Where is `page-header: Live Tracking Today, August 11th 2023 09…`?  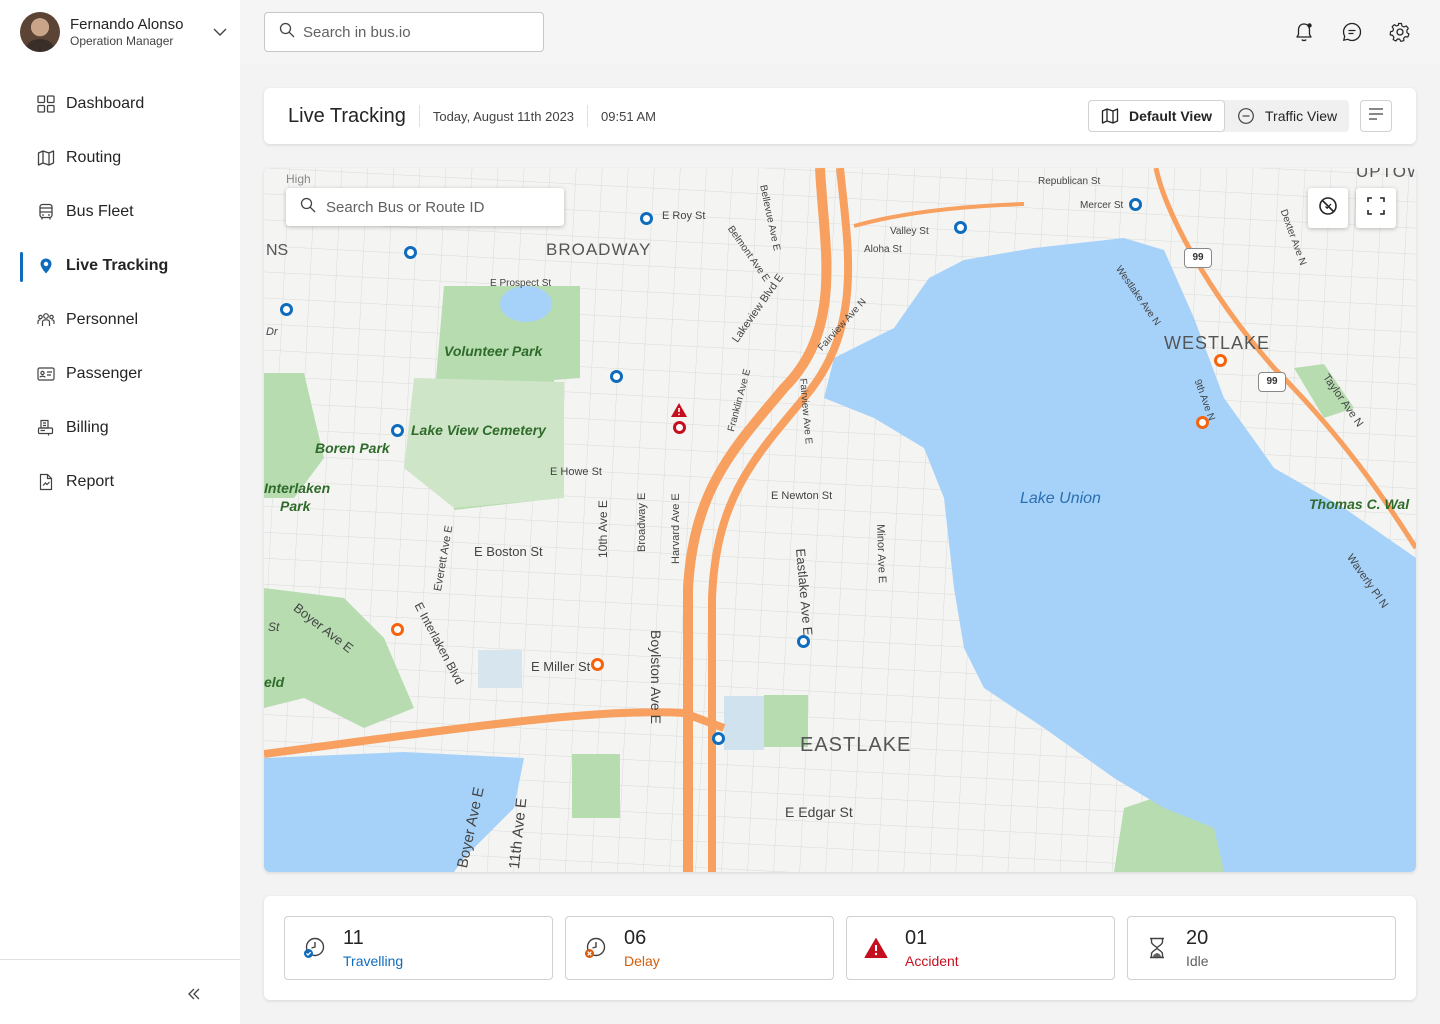 page-header: Live Tracking Today, August 11th 2023 09… is located at coordinates (840, 116).